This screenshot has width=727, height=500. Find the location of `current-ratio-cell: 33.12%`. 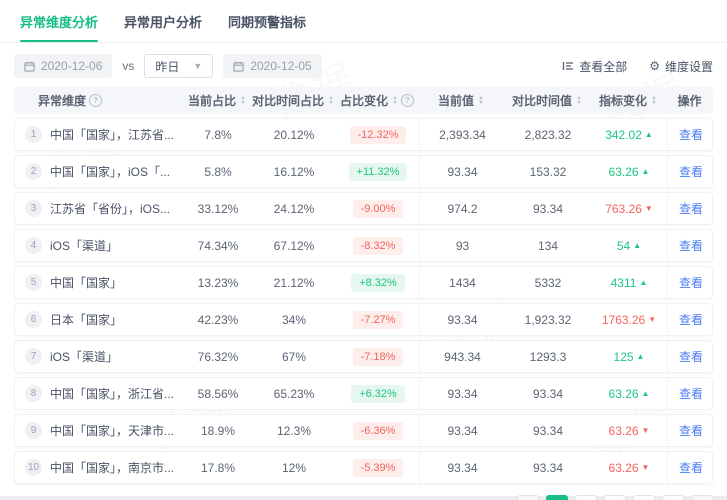

current-ratio-cell: 33.12% is located at coordinates (218, 208).